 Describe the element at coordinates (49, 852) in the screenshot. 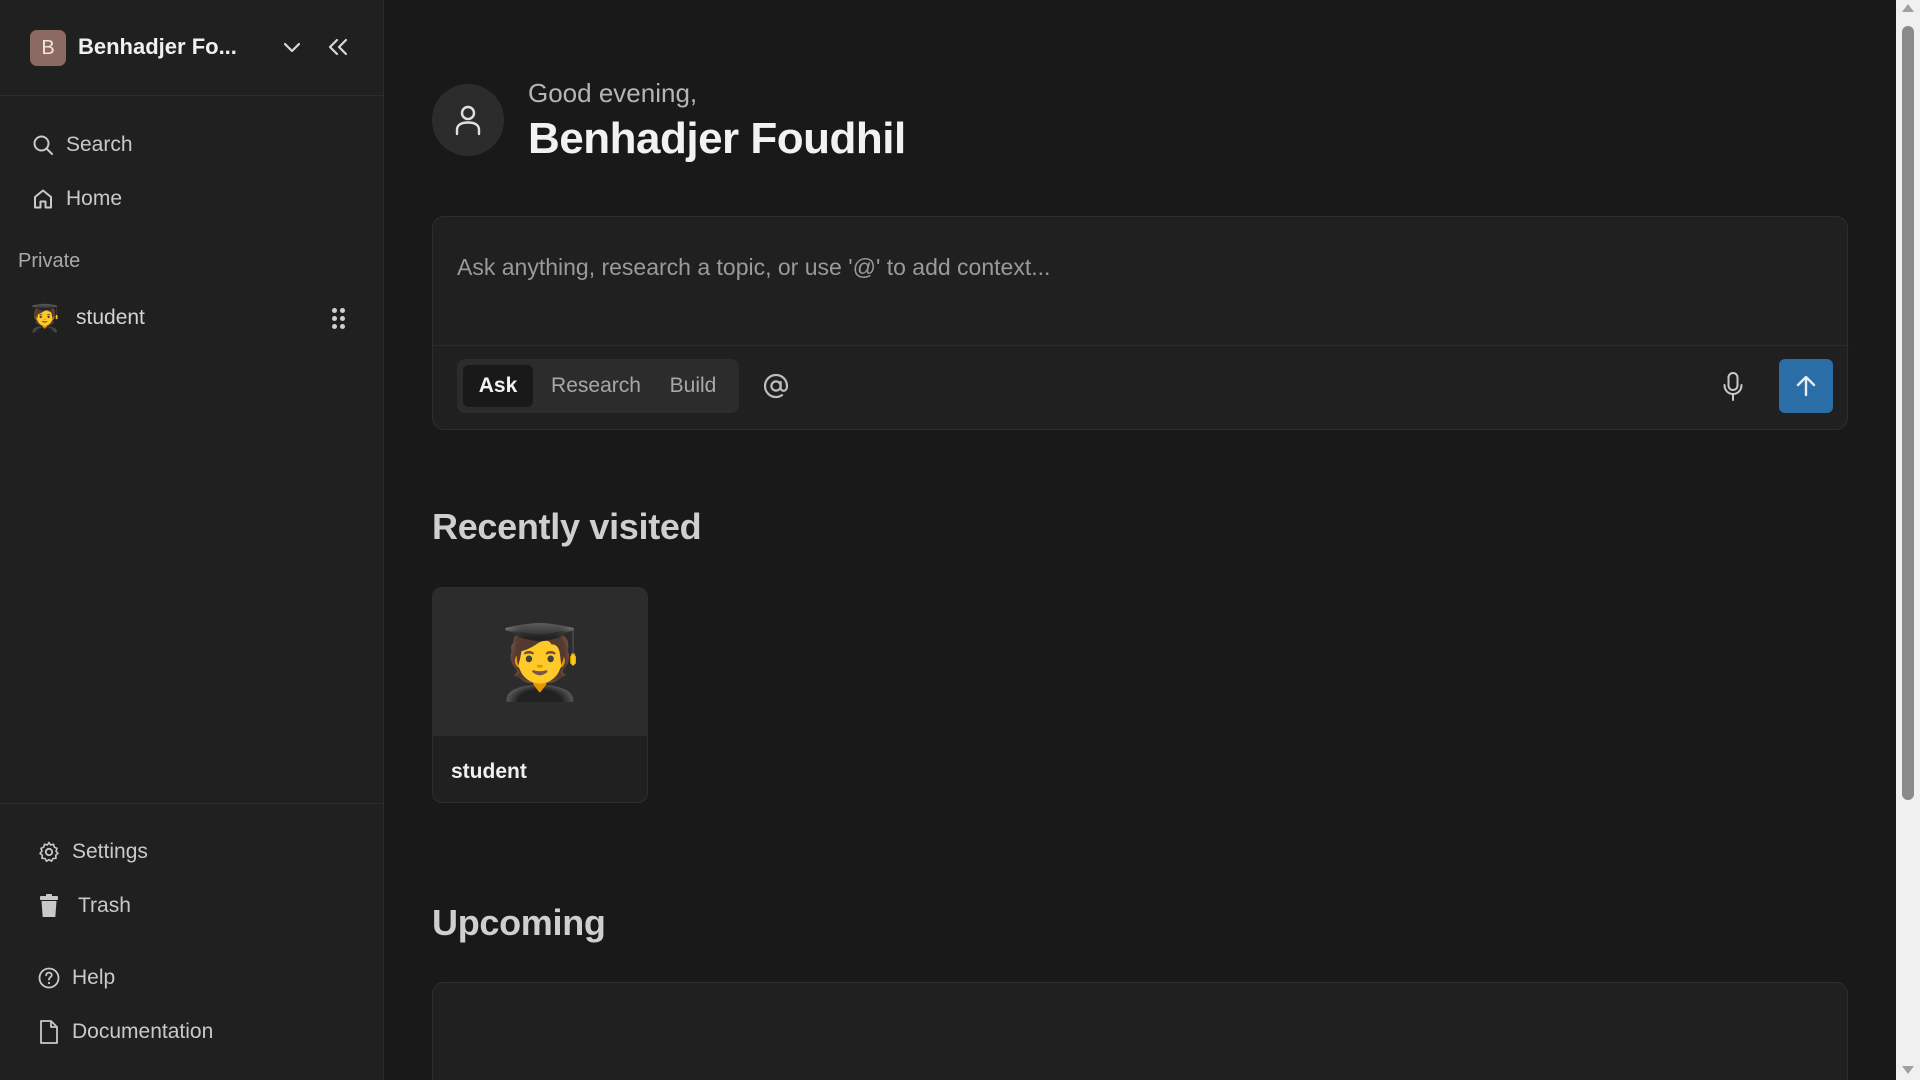

I see `gear-icon` at that location.